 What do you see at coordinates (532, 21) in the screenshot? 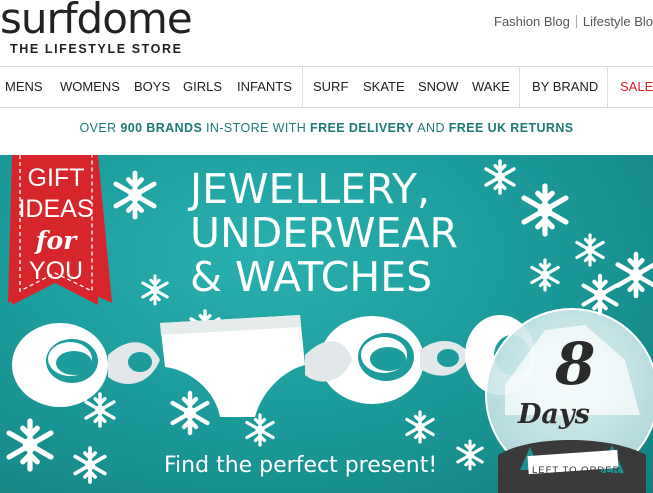
I see `fashion-blog-link: Fashion Blog` at bounding box center [532, 21].